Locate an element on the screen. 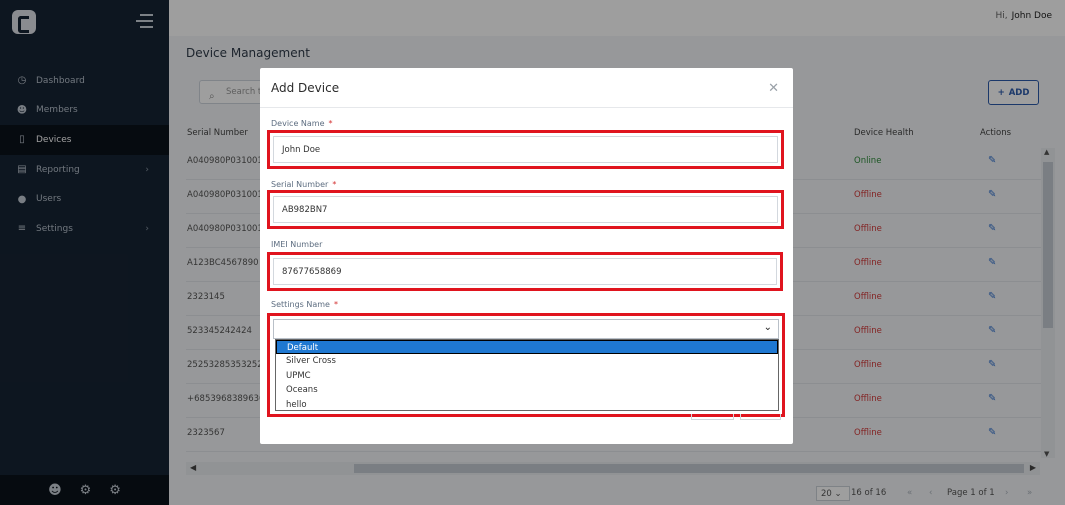  device-name-highlight: John Doe is located at coordinates (525, 149).